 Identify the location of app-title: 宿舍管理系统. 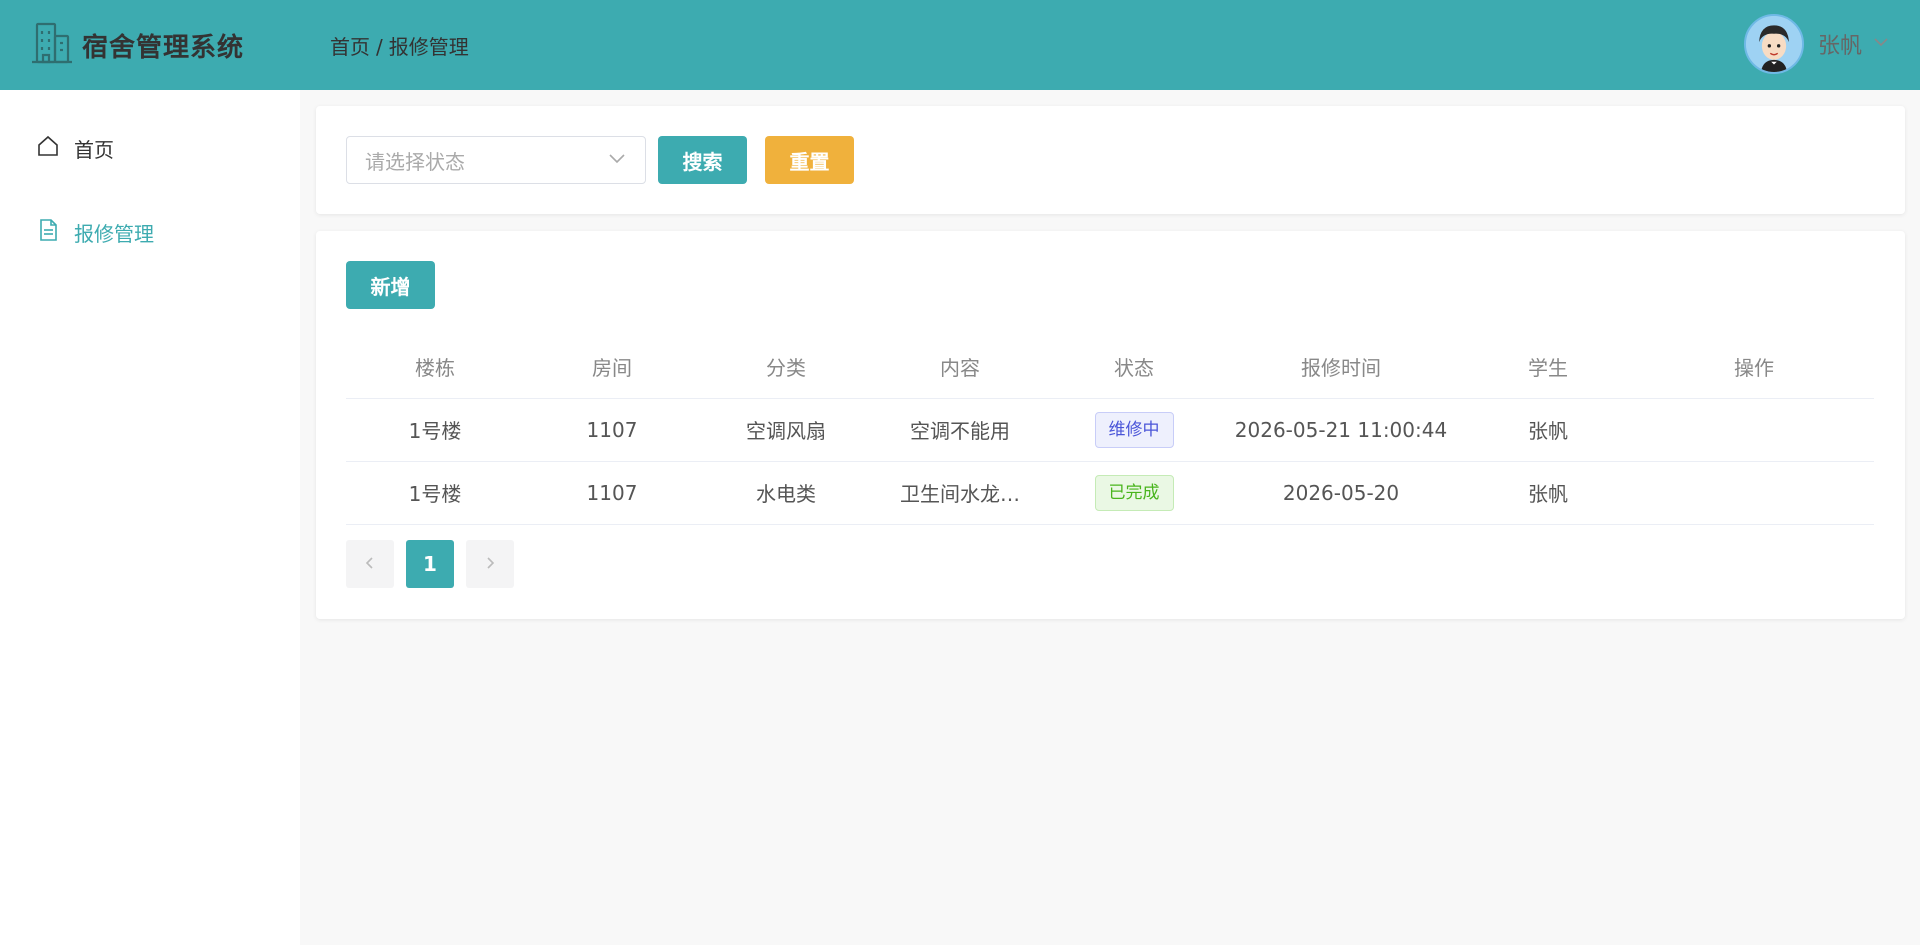
(163, 47).